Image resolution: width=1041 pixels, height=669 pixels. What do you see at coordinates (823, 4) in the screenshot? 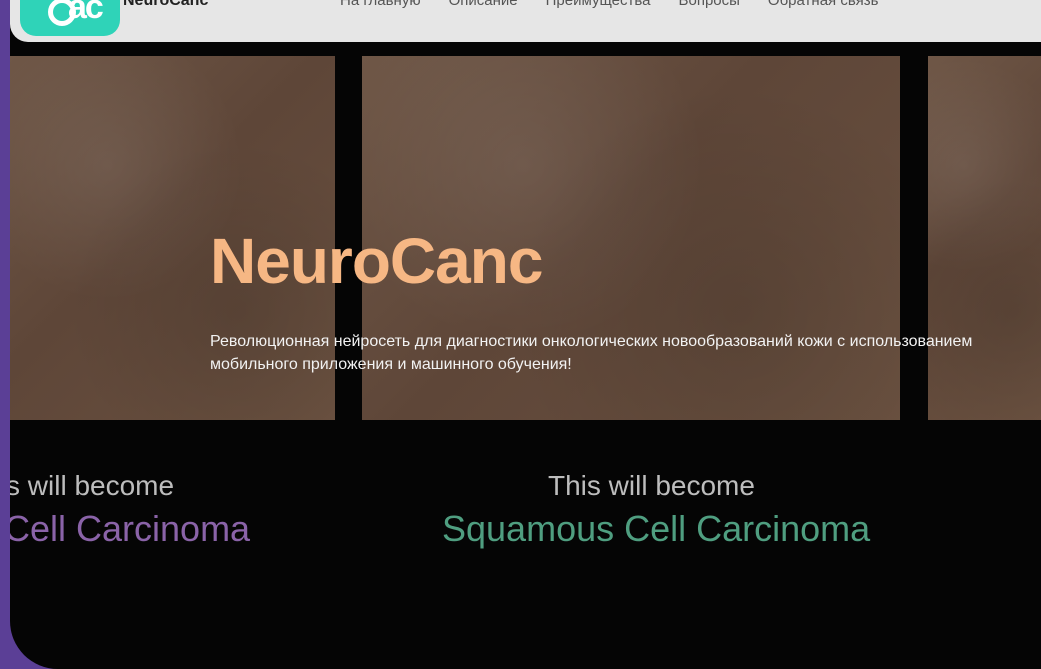
I see `nav-link-feedback: Обратная связь` at bounding box center [823, 4].